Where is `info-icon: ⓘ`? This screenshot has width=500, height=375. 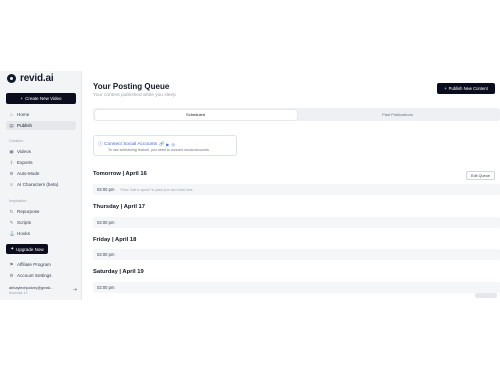 info-icon: ⓘ is located at coordinates (100, 143).